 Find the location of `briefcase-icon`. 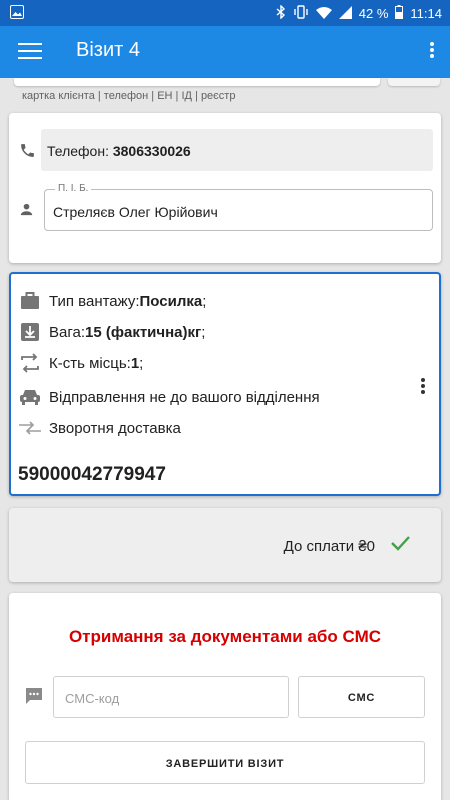

briefcase-icon is located at coordinates (30, 301).